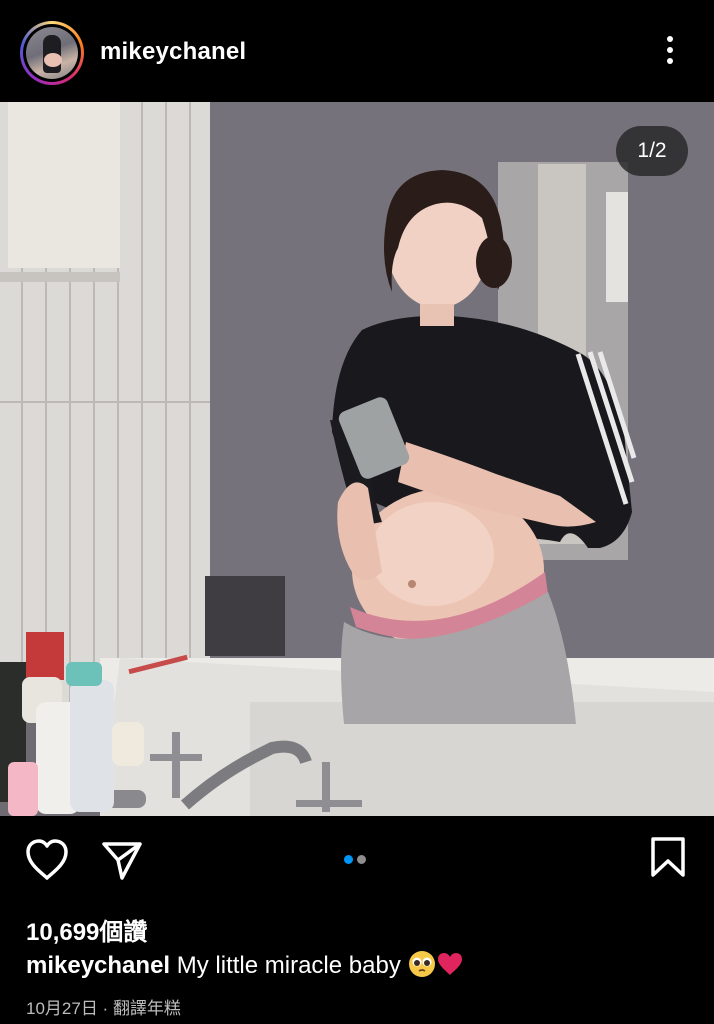 Image resolution: width=714 pixels, height=1024 pixels. Describe the element at coordinates (449, 963) in the screenshot. I see `red-heart-emoji` at that location.